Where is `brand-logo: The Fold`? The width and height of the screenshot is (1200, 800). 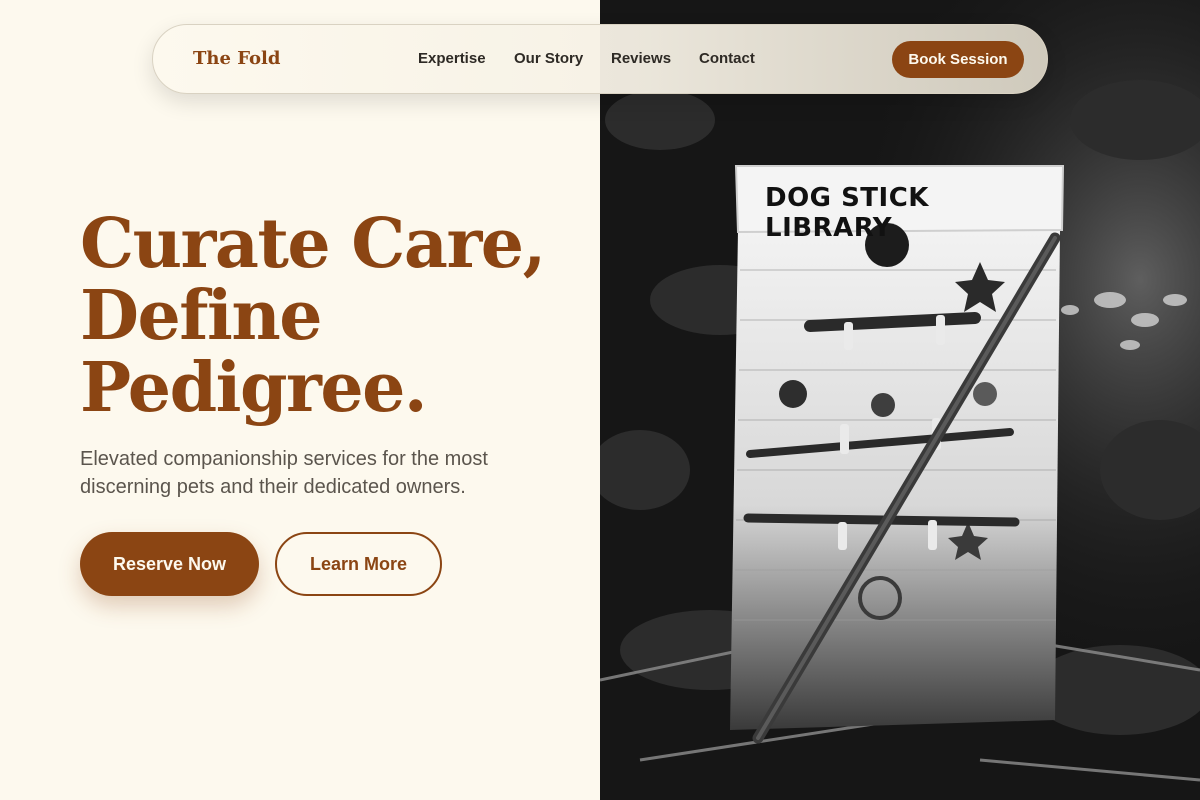 brand-logo: The Fold is located at coordinates (236, 58).